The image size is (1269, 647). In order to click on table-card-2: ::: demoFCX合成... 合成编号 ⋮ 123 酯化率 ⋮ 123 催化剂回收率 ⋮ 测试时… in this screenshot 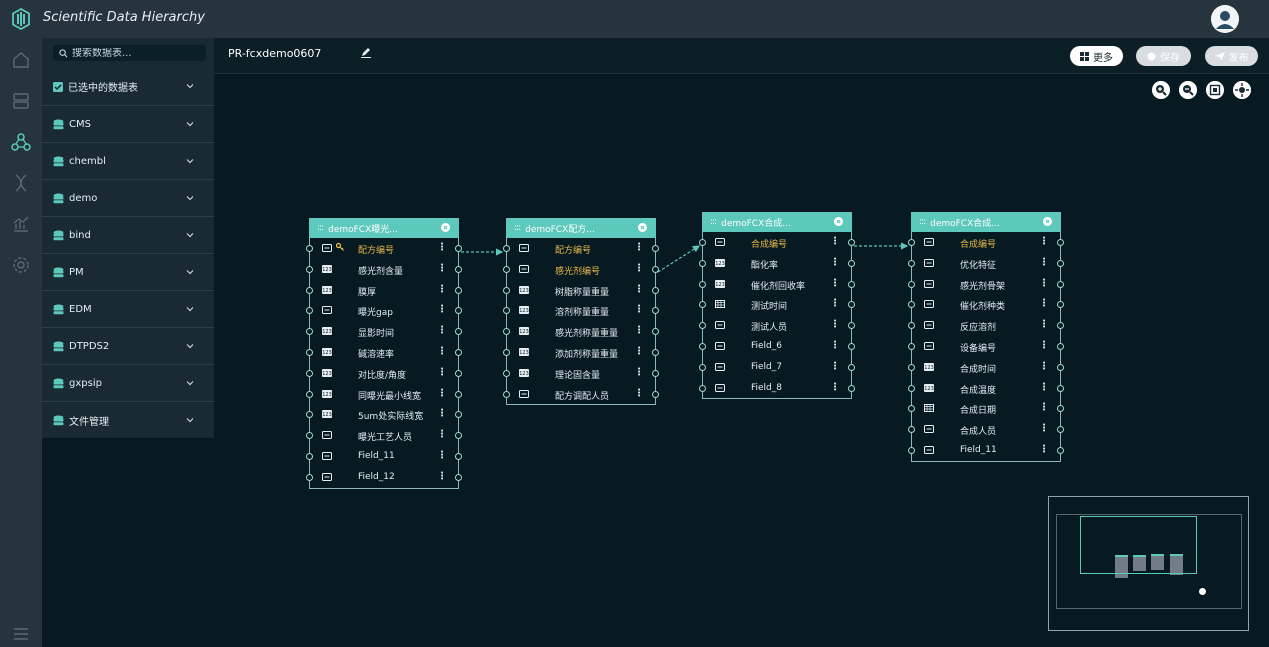, I will do `click(777, 306)`.